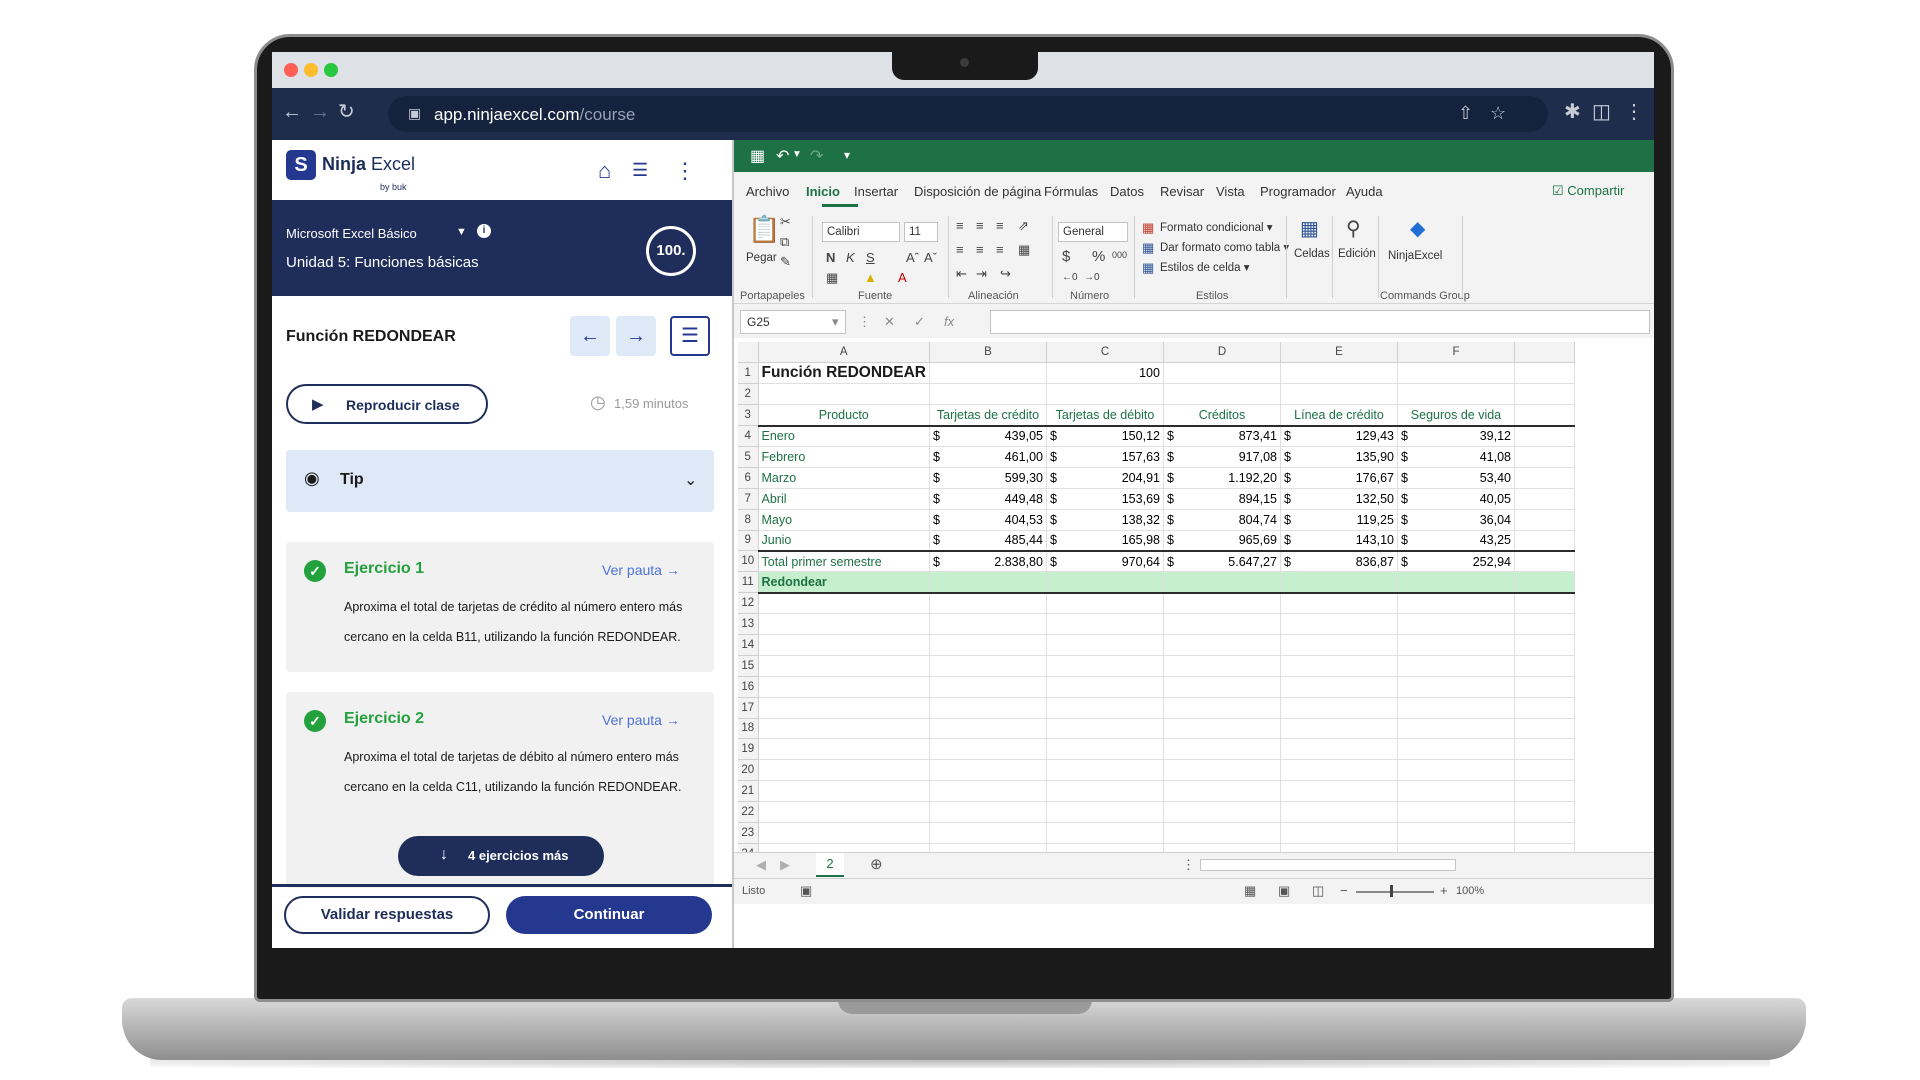 This screenshot has width=1920, height=1080. What do you see at coordinates (797, 154) in the screenshot?
I see `undo-dropdown-icon: ▼` at bounding box center [797, 154].